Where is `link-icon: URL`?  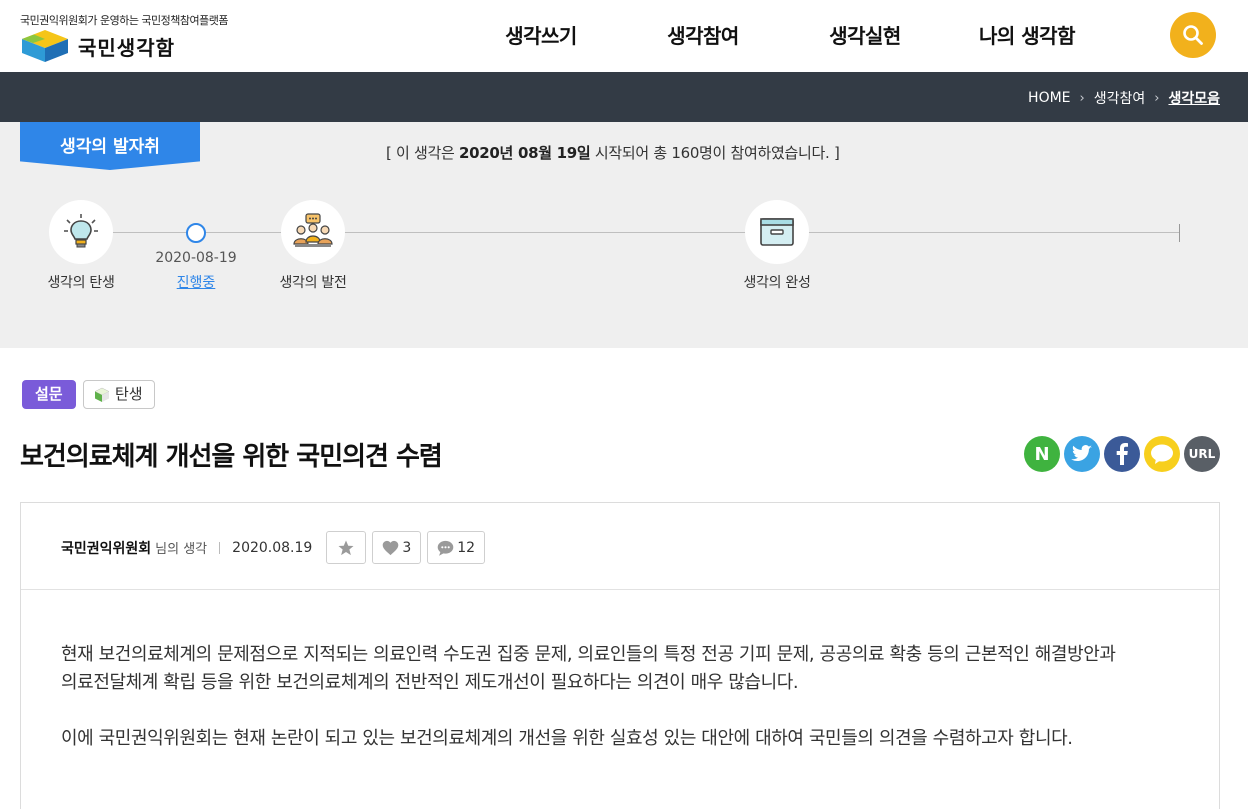 link-icon: URL is located at coordinates (1202, 454).